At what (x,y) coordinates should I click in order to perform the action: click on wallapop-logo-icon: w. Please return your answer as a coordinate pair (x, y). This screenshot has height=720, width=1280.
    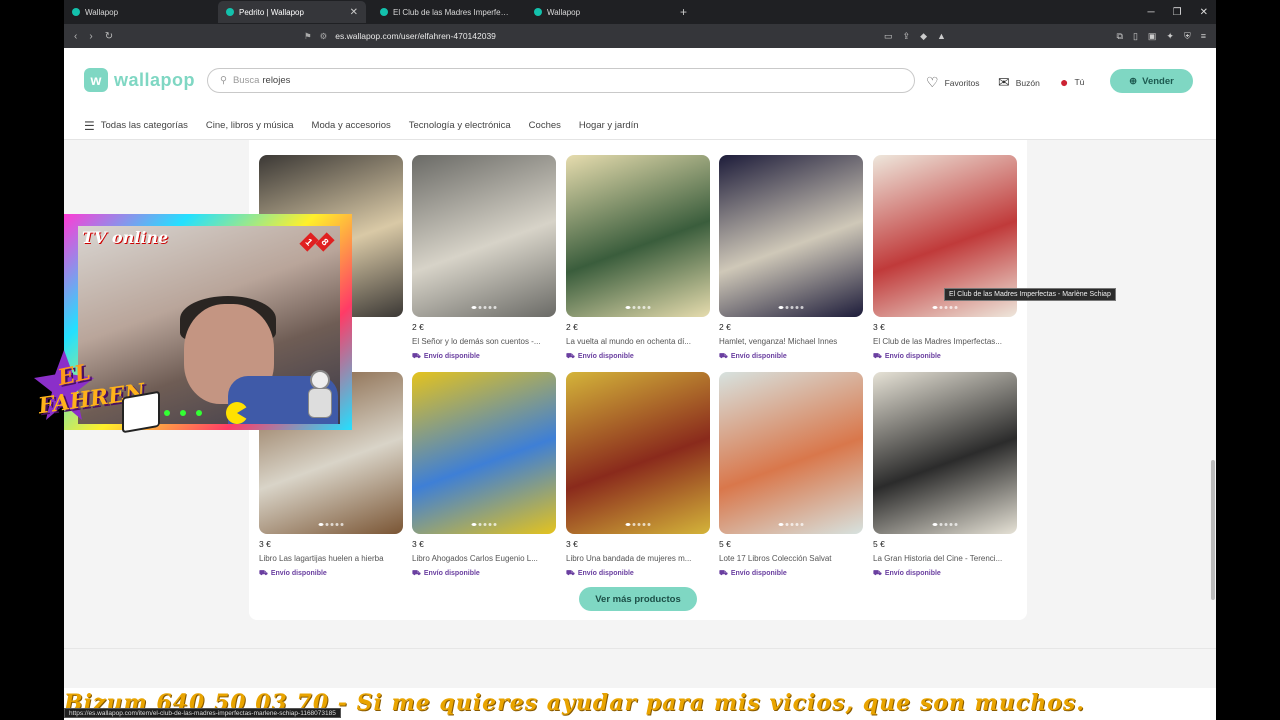
    Looking at the image, I should click on (96, 80).